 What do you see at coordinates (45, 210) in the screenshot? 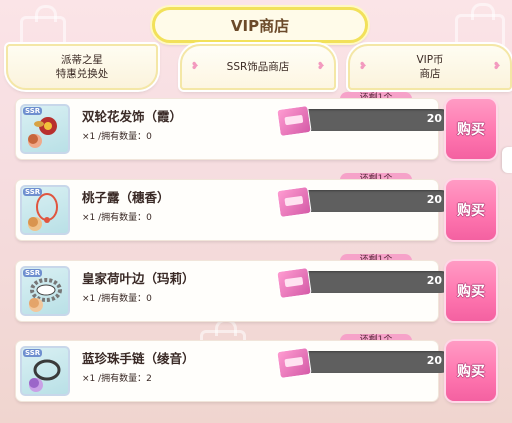
I see `necklace-icon: SSR` at bounding box center [45, 210].